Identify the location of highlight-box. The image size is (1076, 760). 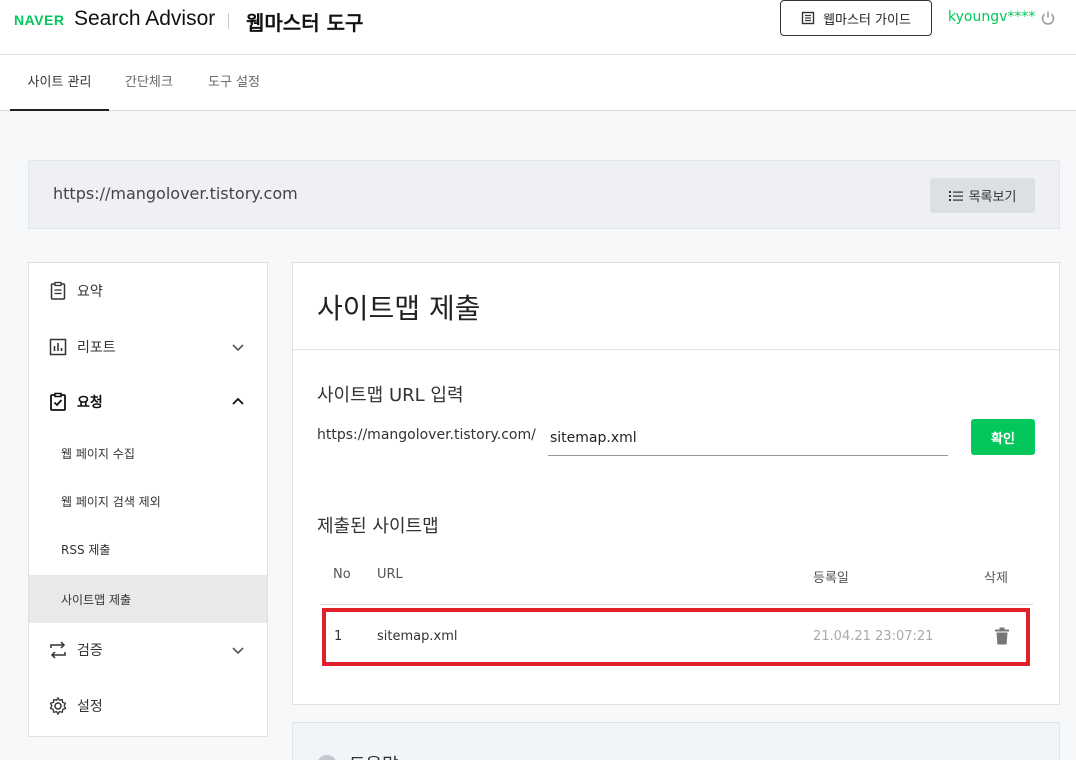
(676, 637).